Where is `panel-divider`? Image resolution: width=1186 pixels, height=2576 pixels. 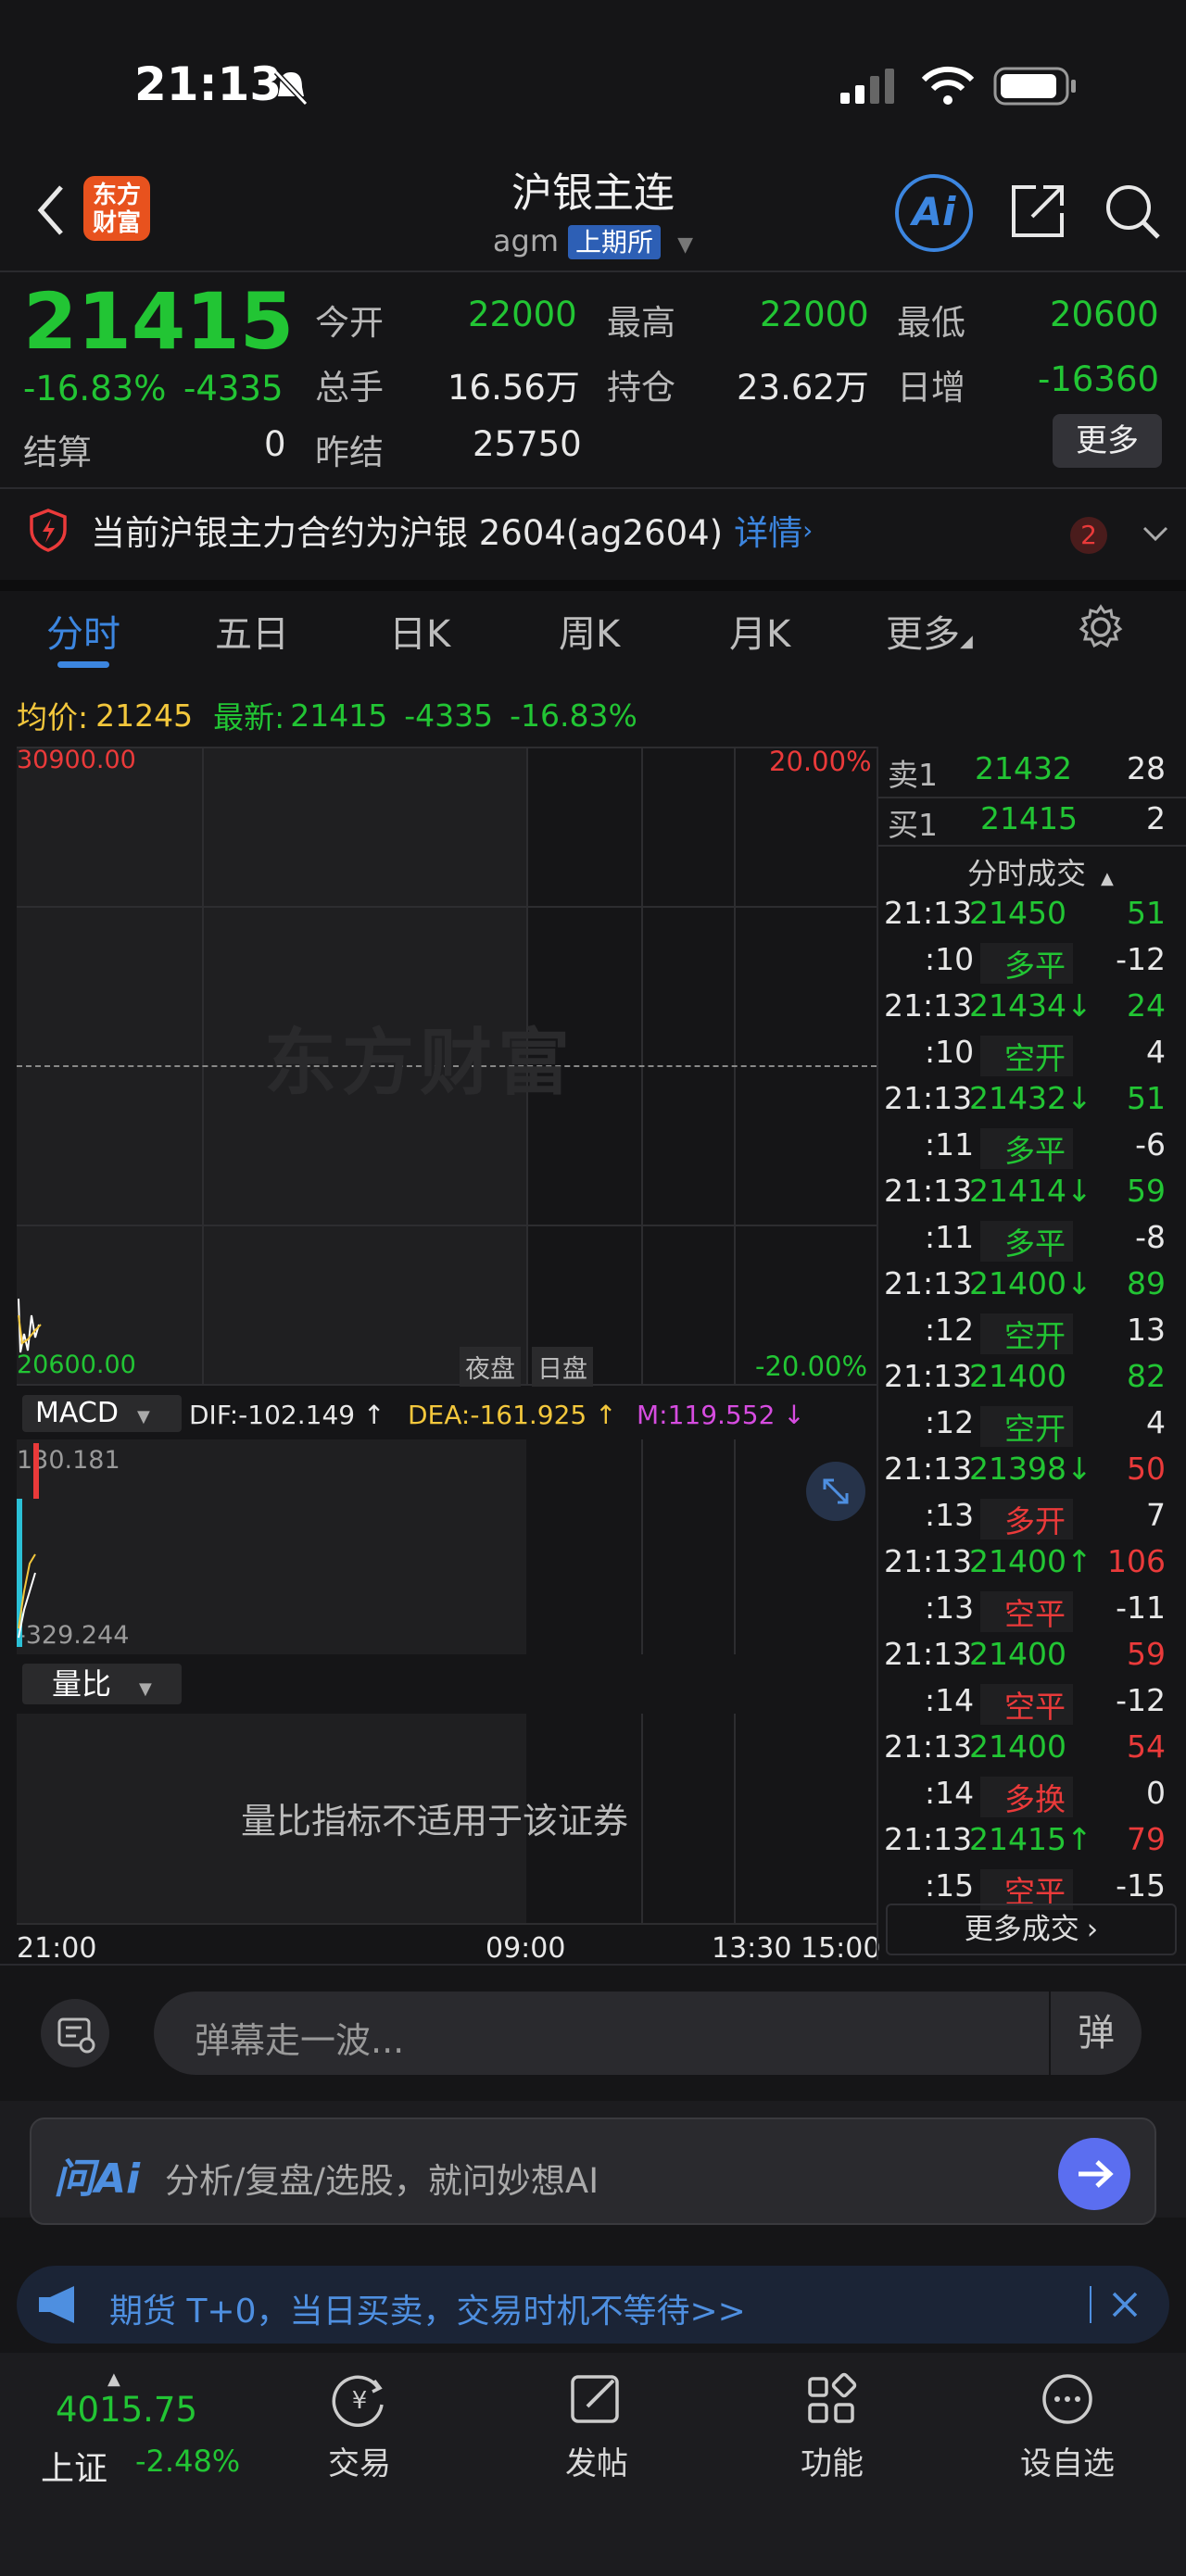
panel-divider is located at coordinates (877, 1353).